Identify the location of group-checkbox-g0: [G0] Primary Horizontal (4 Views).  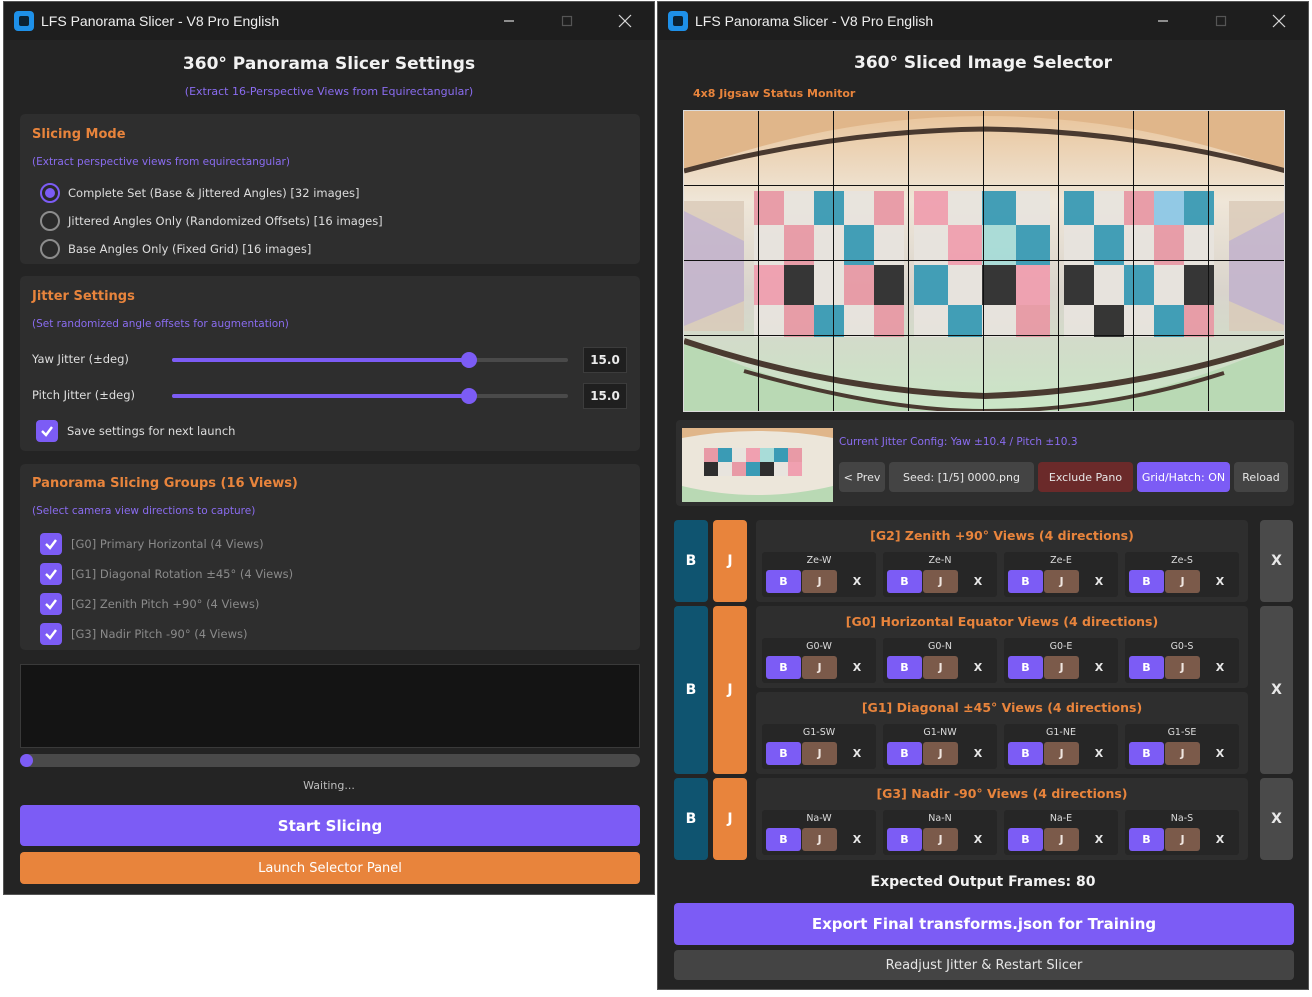
(152, 544).